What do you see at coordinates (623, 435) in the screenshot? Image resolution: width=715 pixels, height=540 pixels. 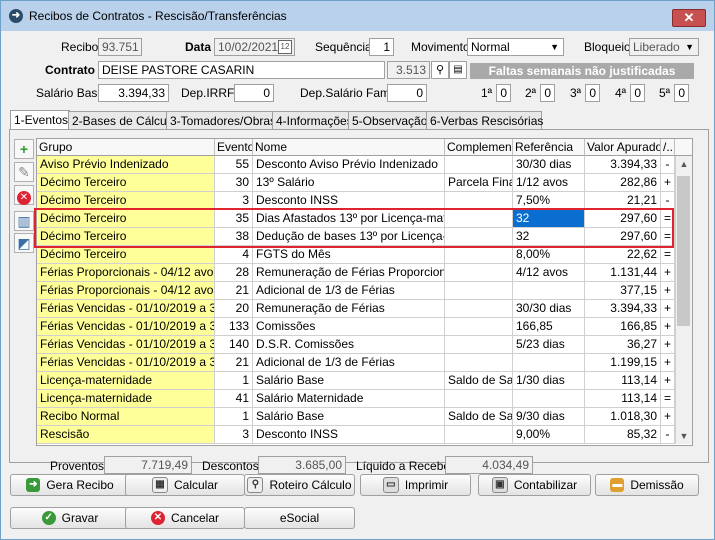 I see `cell-valor: 85,32` at bounding box center [623, 435].